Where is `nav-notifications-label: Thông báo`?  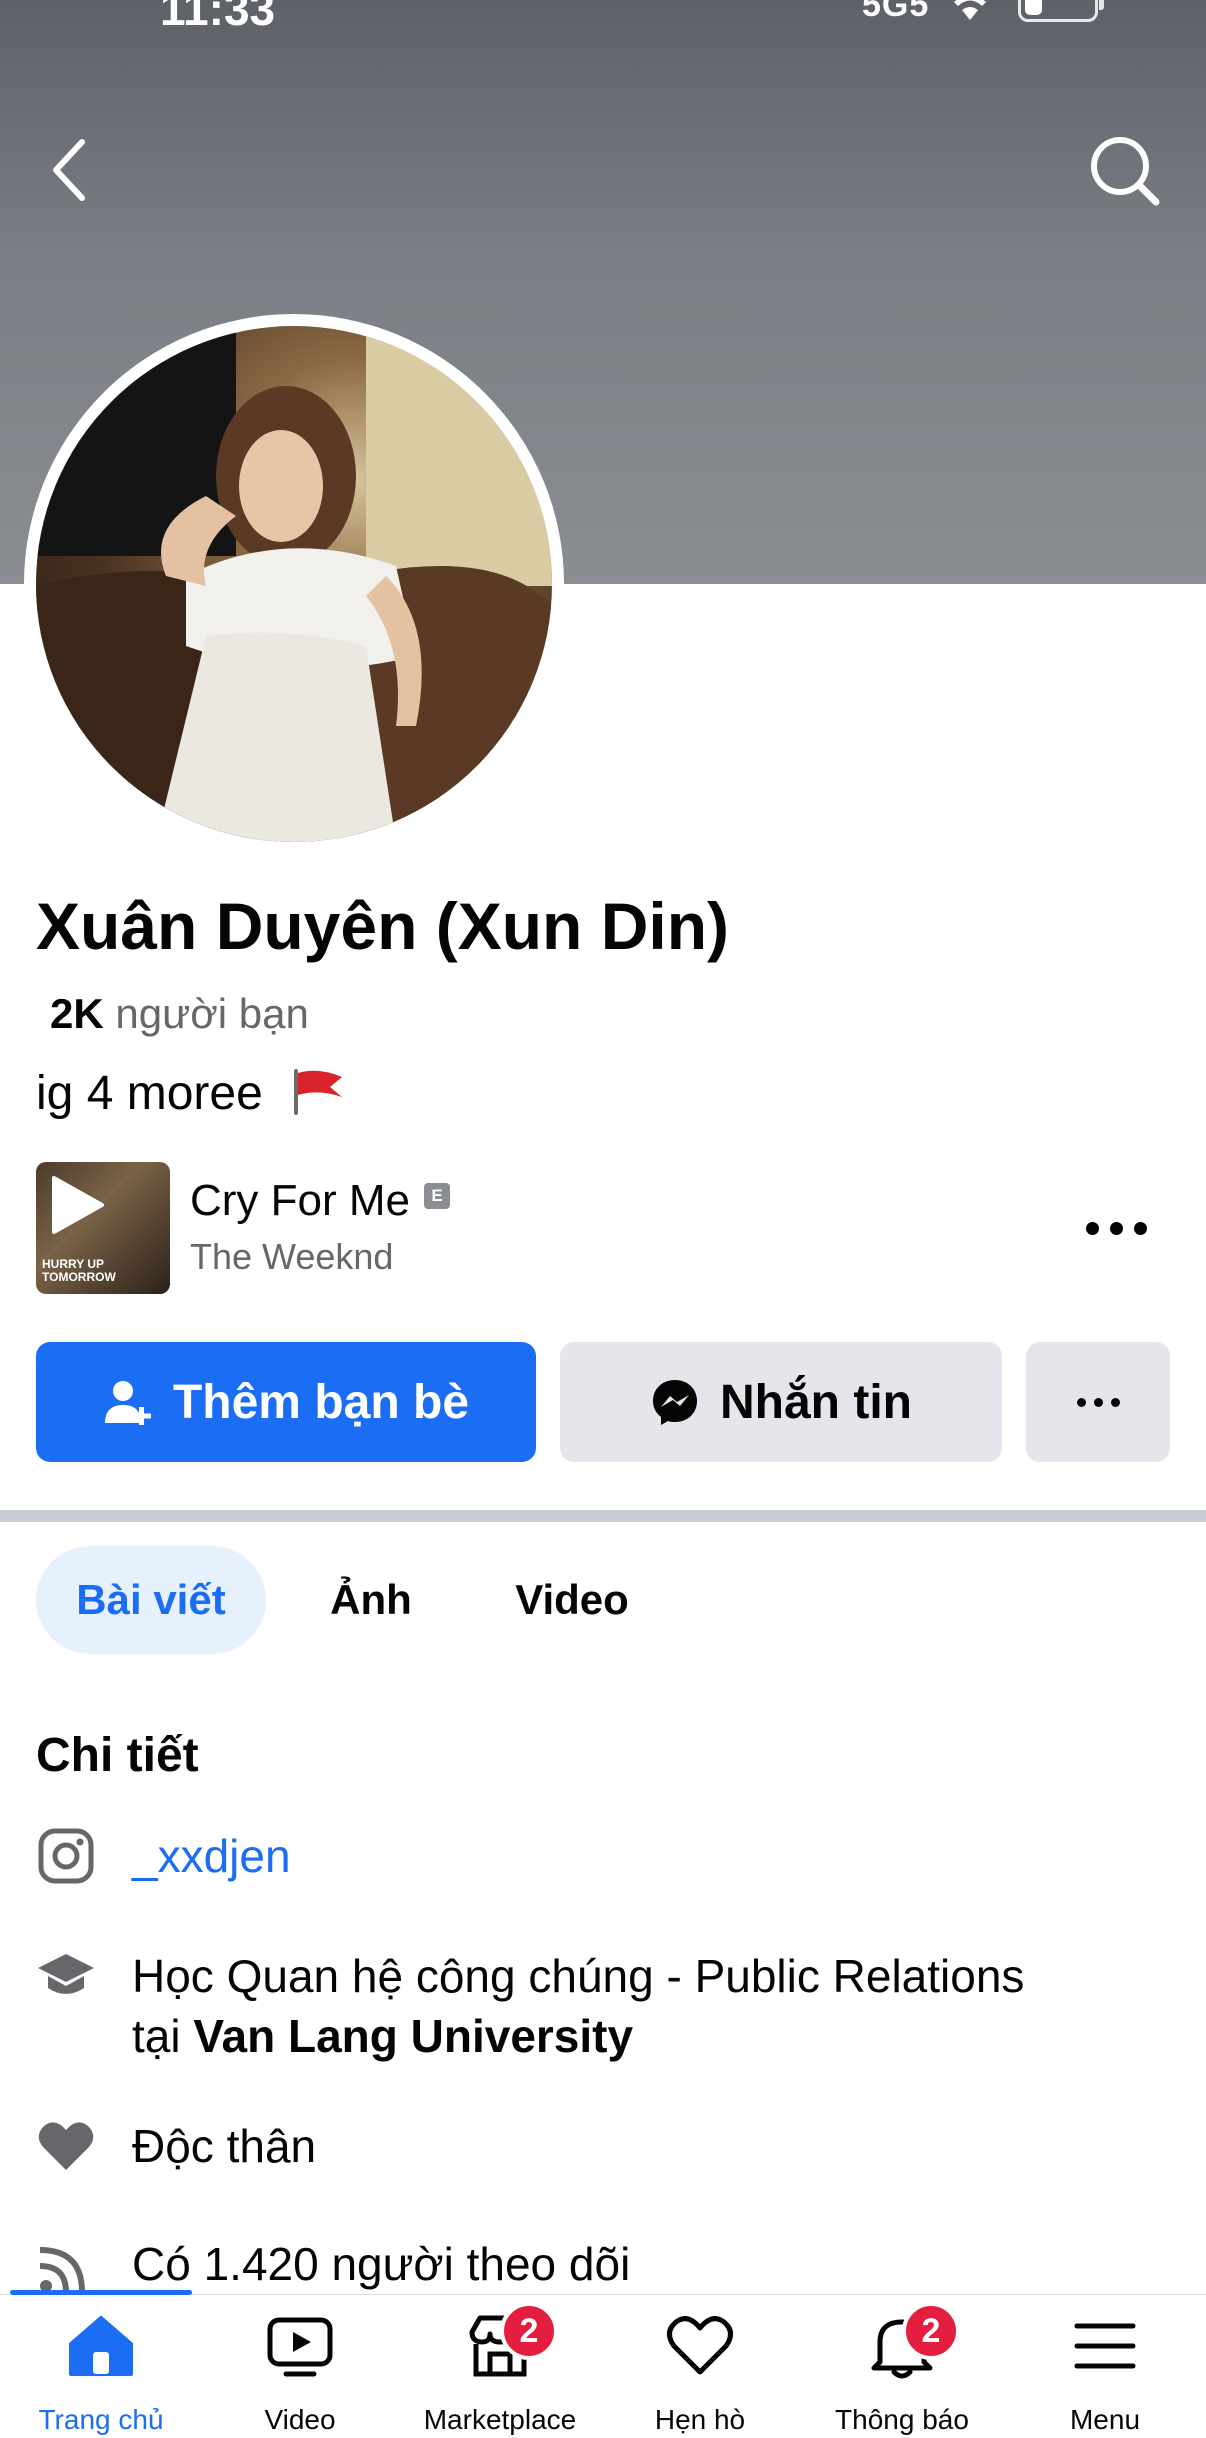 nav-notifications-label: Thông báo is located at coordinates (902, 2419).